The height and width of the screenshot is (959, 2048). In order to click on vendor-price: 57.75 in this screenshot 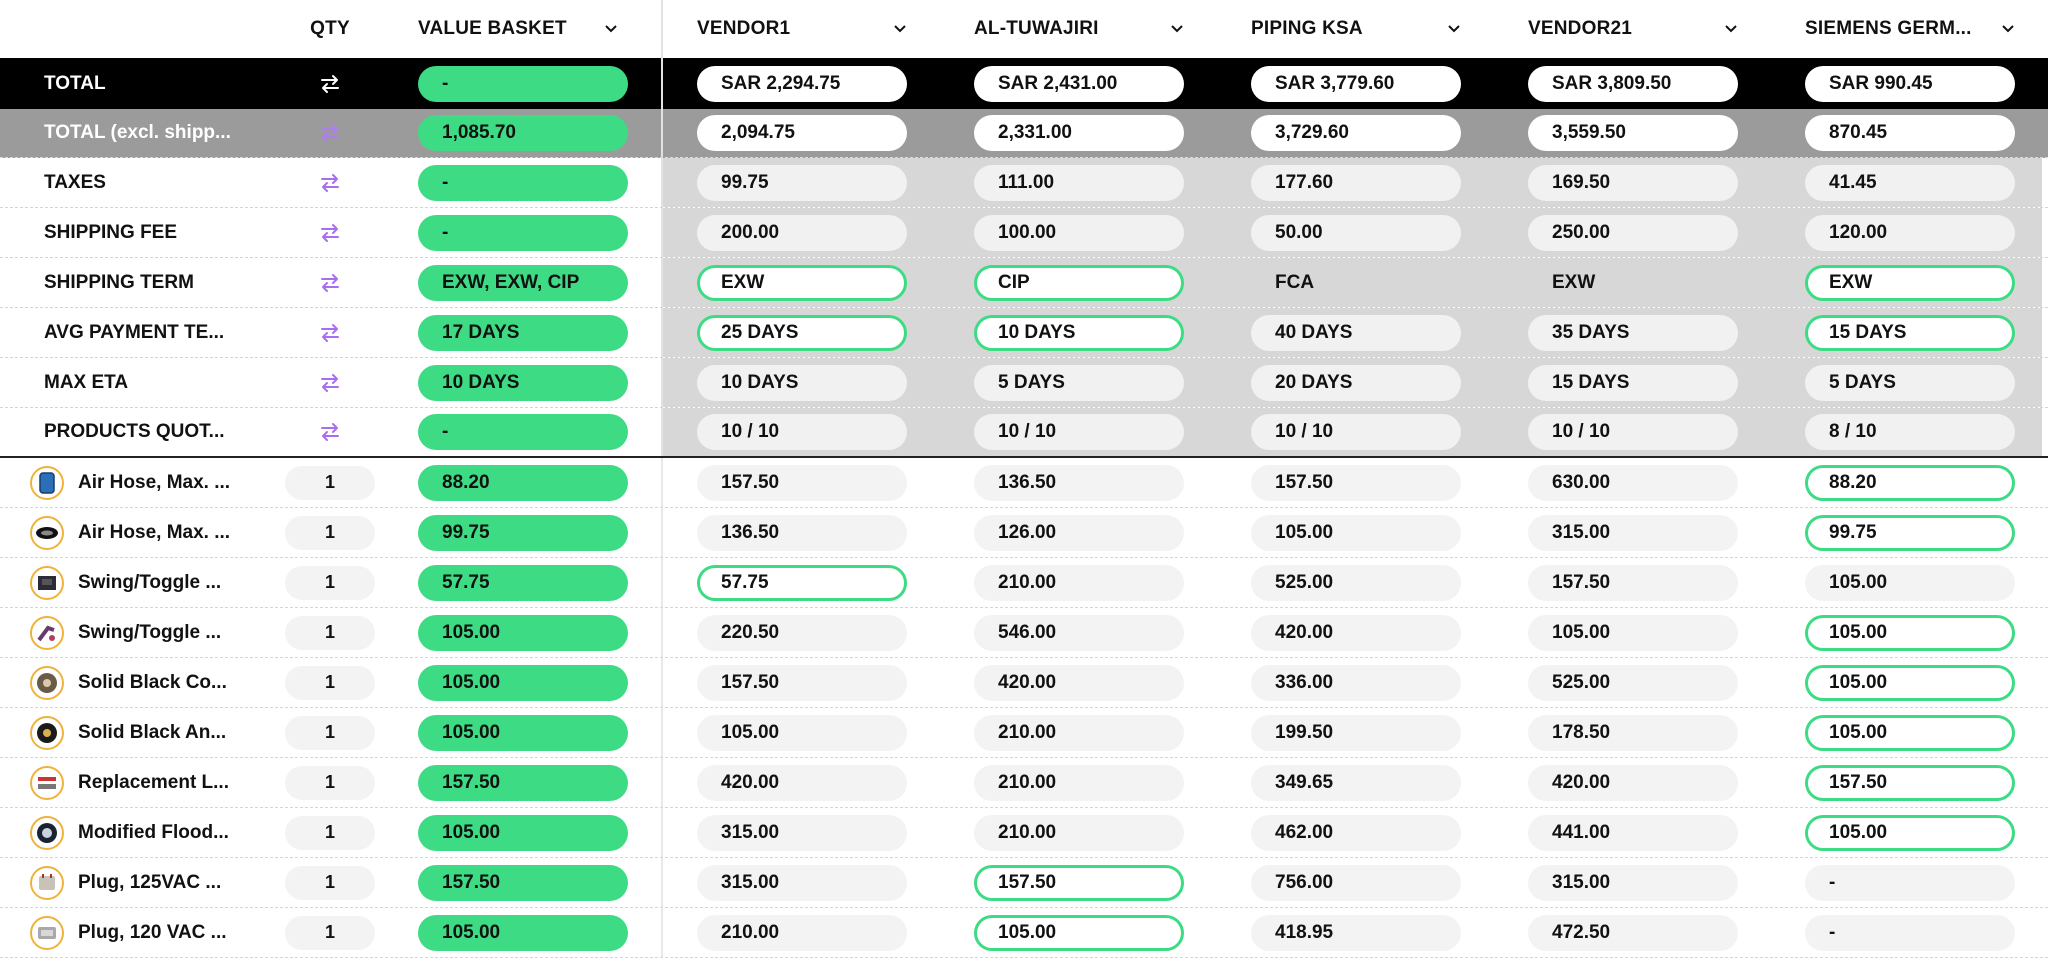, I will do `click(802, 582)`.